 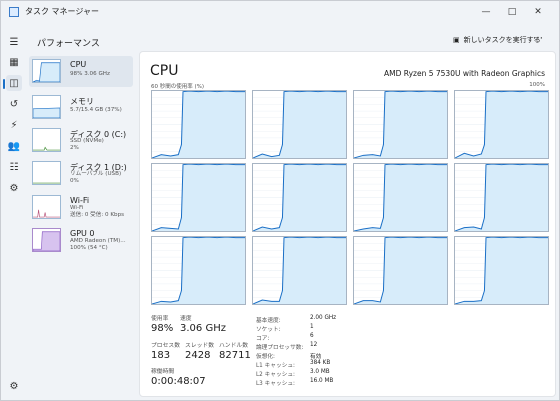 What do you see at coordinates (81, 207) in the screenshot?
I see `sidebar-item-wifi: Wi-Fi Wi-Fi 送信: 0 受信: 0 Kbps` at bounding box center [81, 207].